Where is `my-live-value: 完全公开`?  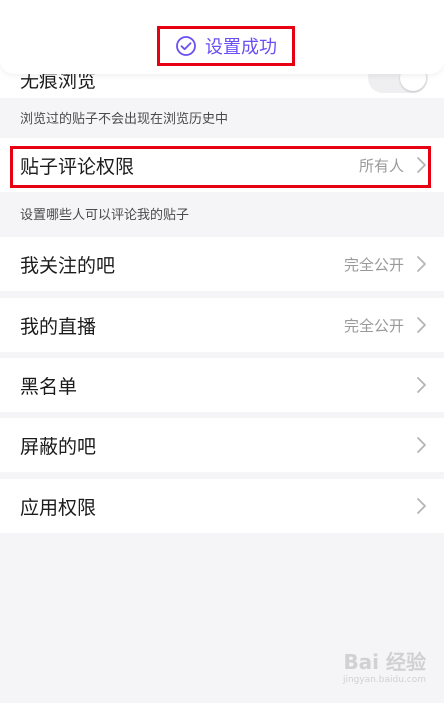
my-live-value: 完全公开 is located at coordinates (373, 325).